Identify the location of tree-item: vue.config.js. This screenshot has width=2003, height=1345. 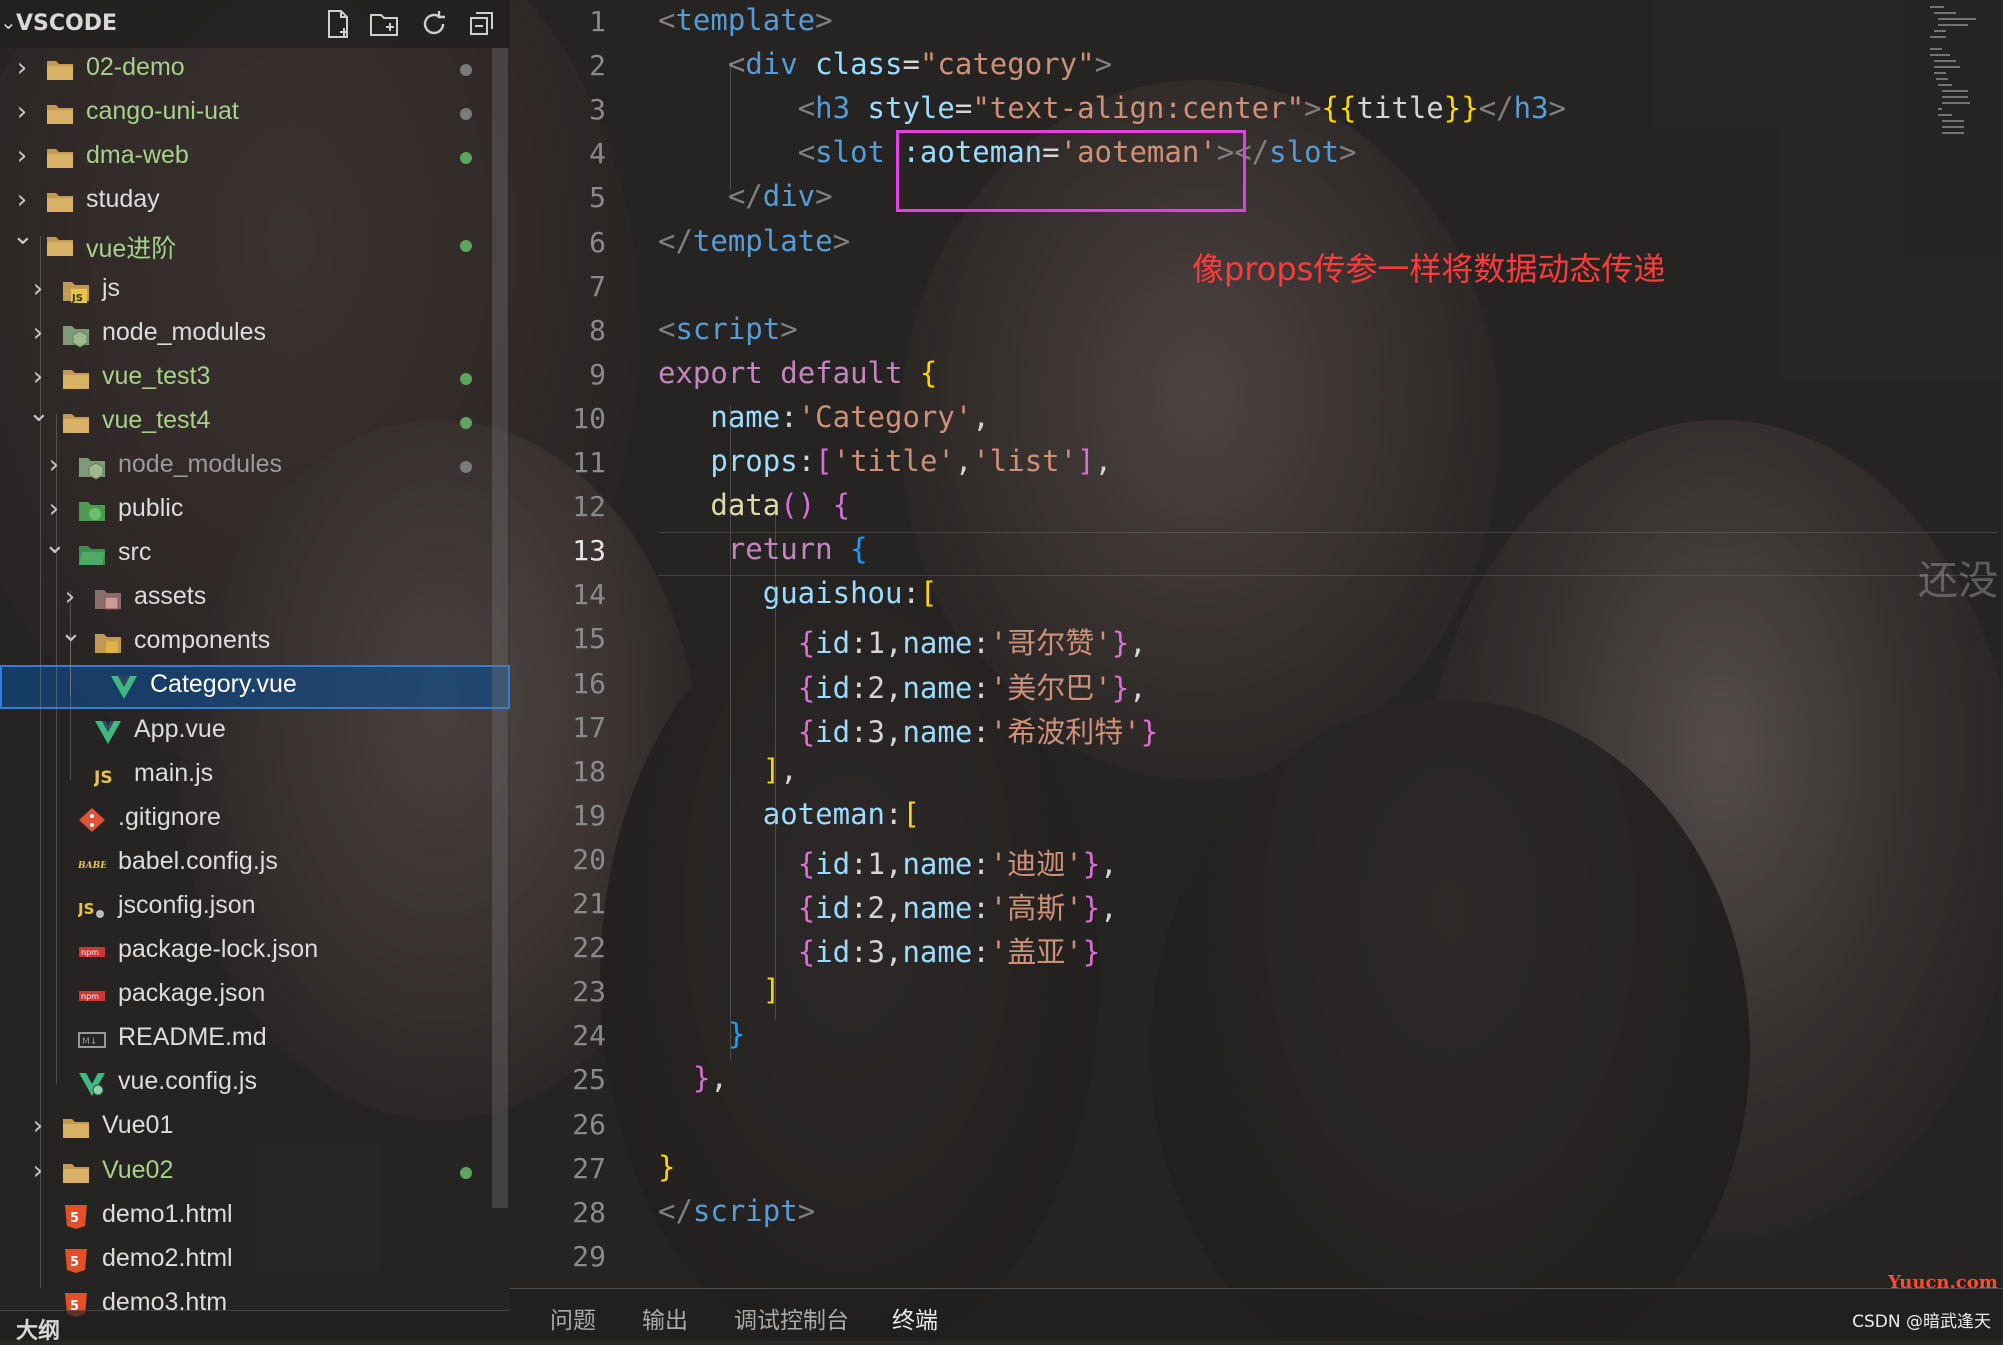
(255, 1084).